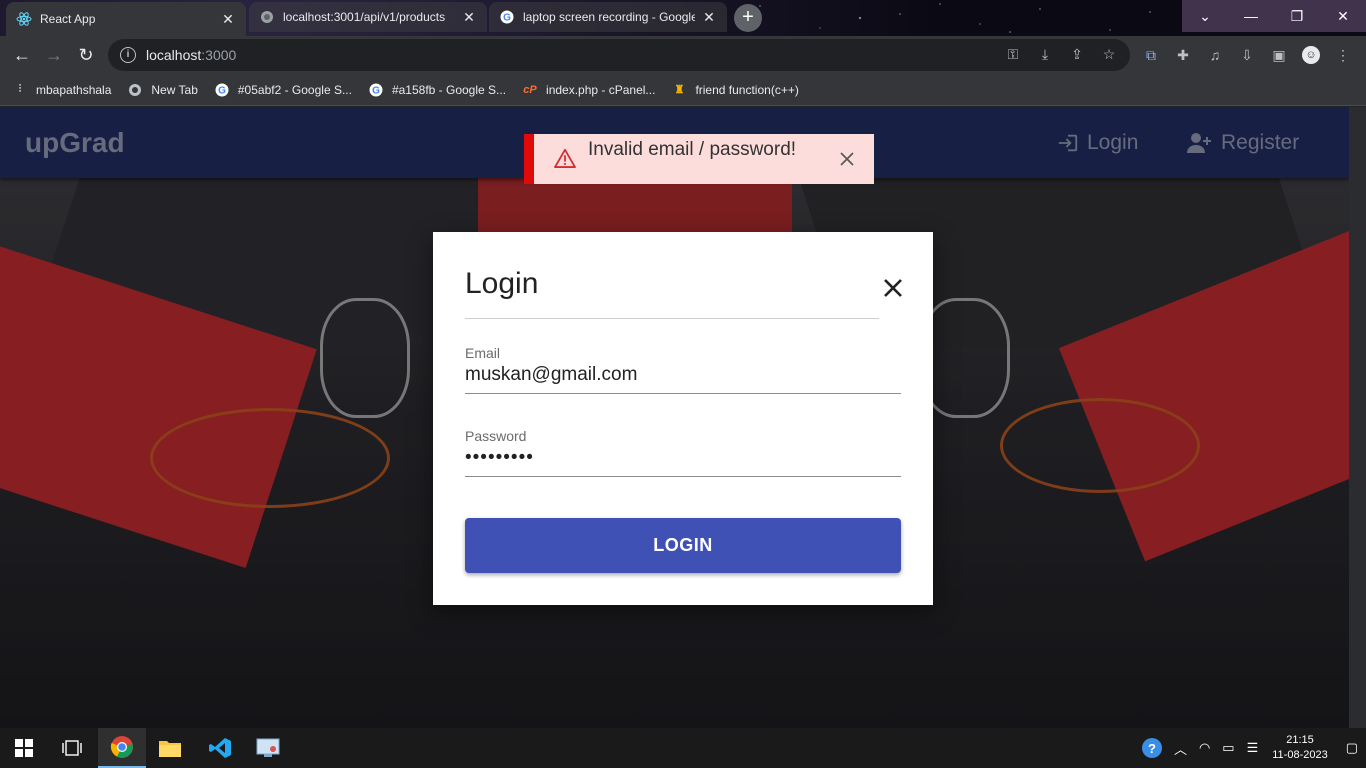 This screenshot has height=768, width=1366. Describe the element at coordinates (1279, 55) in the screenshot. I see `sidepanel-icon: ▣` at that location.